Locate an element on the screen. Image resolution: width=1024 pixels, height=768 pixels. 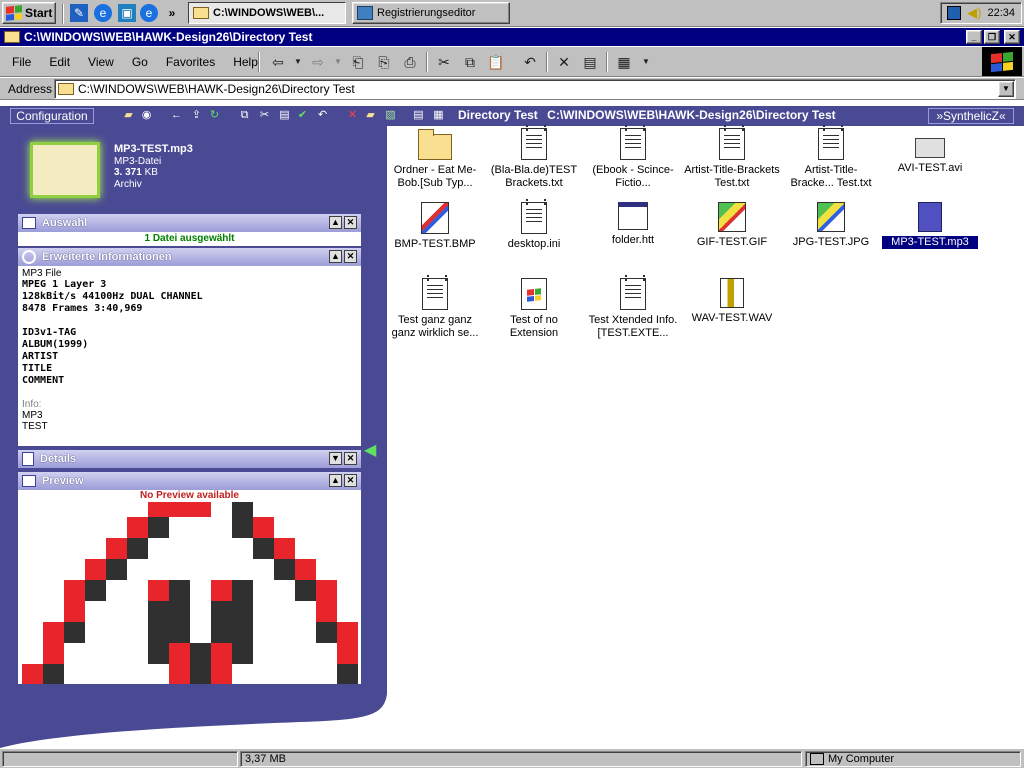
clock: 22:34 is located at coordinates (1001, 13).